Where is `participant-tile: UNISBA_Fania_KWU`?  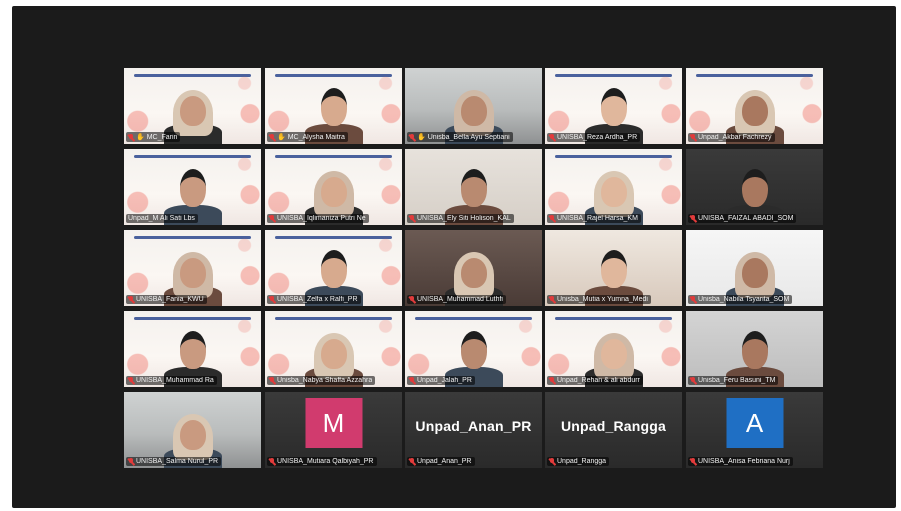 participant-tile: UNISBA_Fania_KWU is located at coordinates (192, 268).